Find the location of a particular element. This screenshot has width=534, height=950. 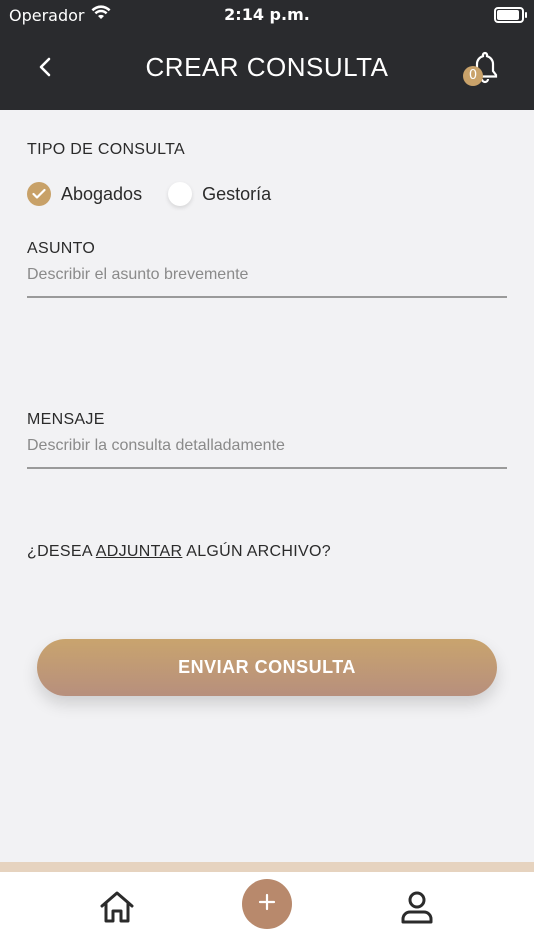

enviar-consulta-button: ENVIAR CONSULTA is located at coordinates (267, 667).